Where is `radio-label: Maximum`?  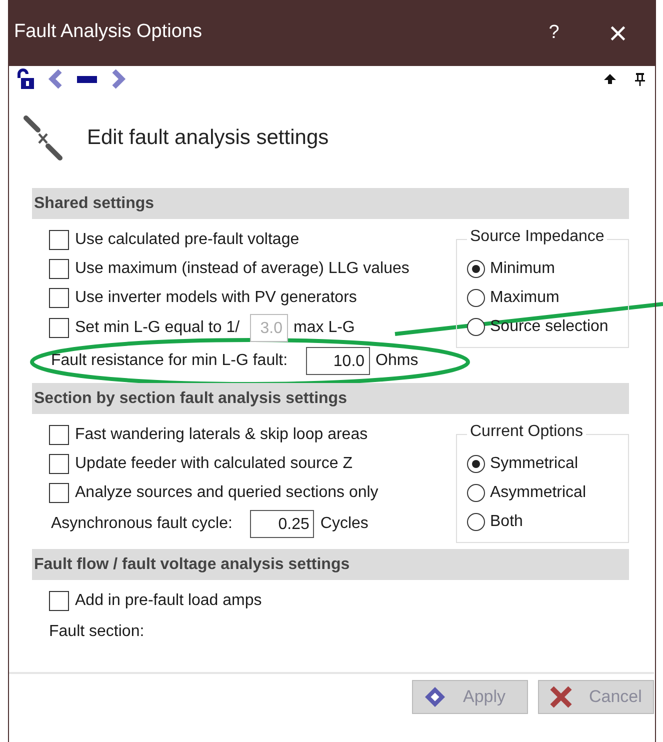
radio-label: Maximum is located at coordinates (525, 297).